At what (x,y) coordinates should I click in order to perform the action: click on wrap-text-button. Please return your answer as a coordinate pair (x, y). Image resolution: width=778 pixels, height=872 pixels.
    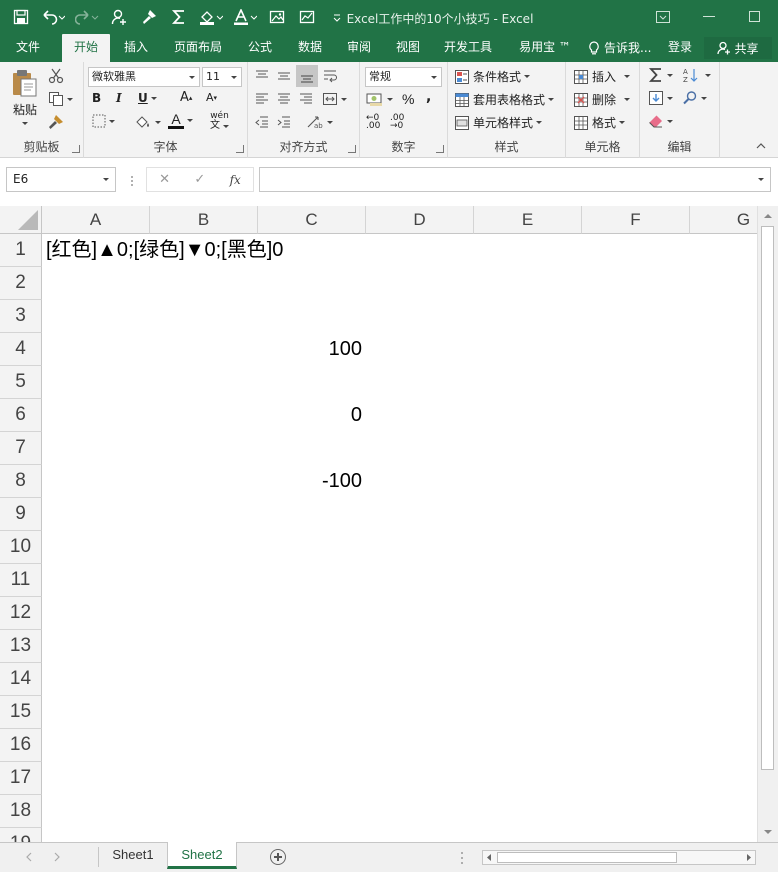
    Looking at the image, I should click on (331, 76).